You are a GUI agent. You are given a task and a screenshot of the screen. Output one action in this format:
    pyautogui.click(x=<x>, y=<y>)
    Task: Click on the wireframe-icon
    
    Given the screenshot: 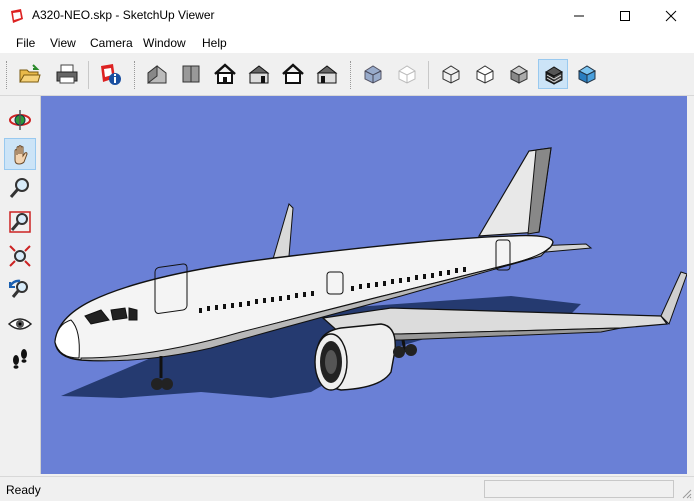 What is the action you would take?
    pyautogui.click(x=451, y=74)
    